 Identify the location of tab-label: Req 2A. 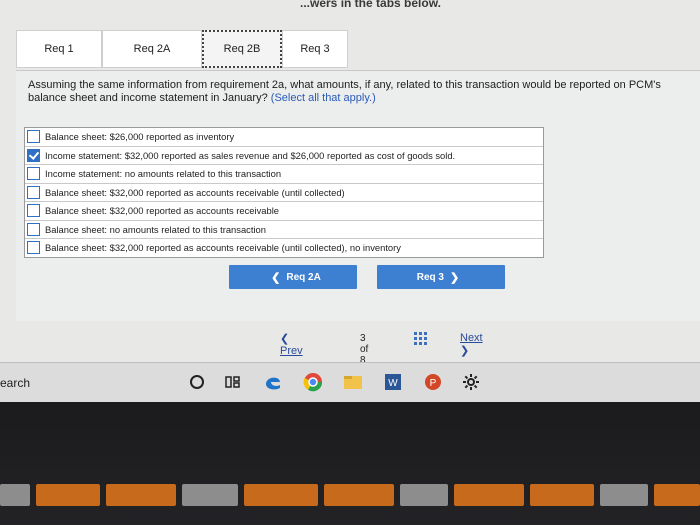
(152, 49).